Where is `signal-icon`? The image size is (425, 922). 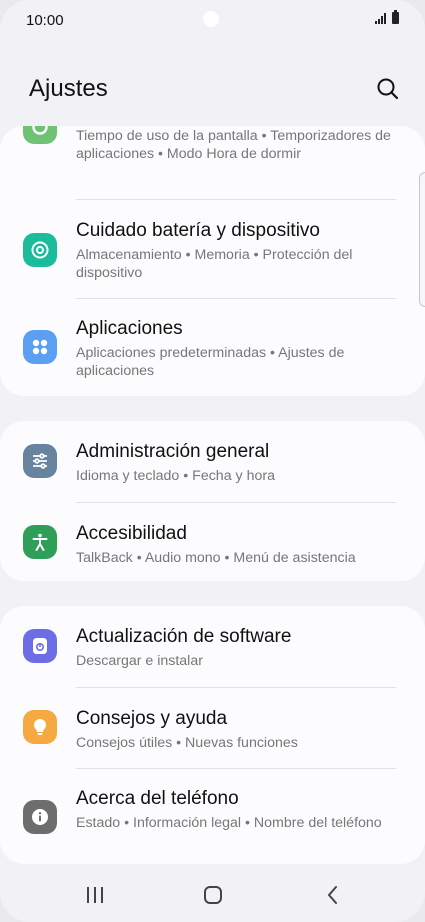 signal-icon is located at coordinates (380, 18).